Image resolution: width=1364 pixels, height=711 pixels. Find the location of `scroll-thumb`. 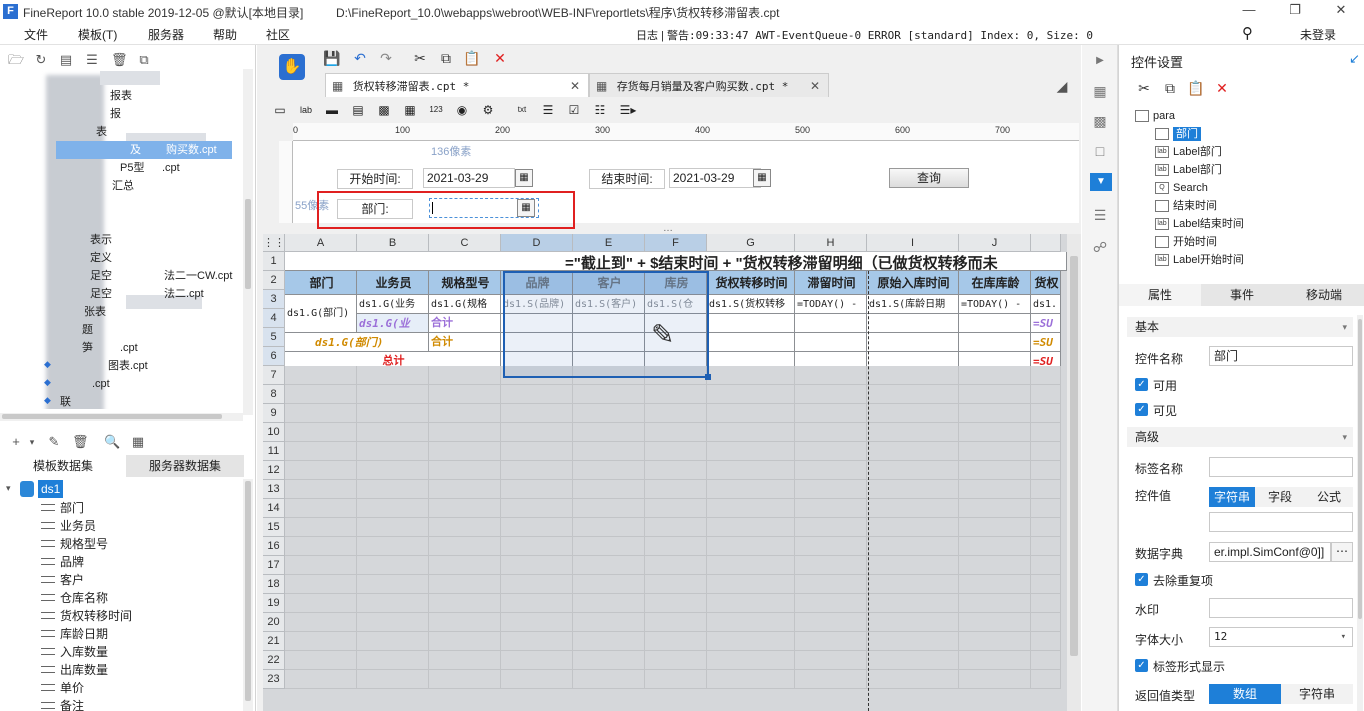

scroll-thumb is located at coordinates (248, 591).